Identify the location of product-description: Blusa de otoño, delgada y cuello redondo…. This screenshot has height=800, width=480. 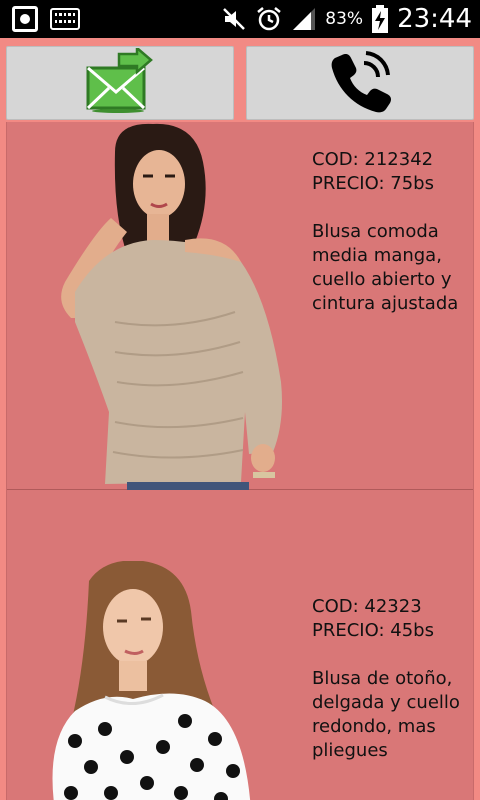
(386, 714).